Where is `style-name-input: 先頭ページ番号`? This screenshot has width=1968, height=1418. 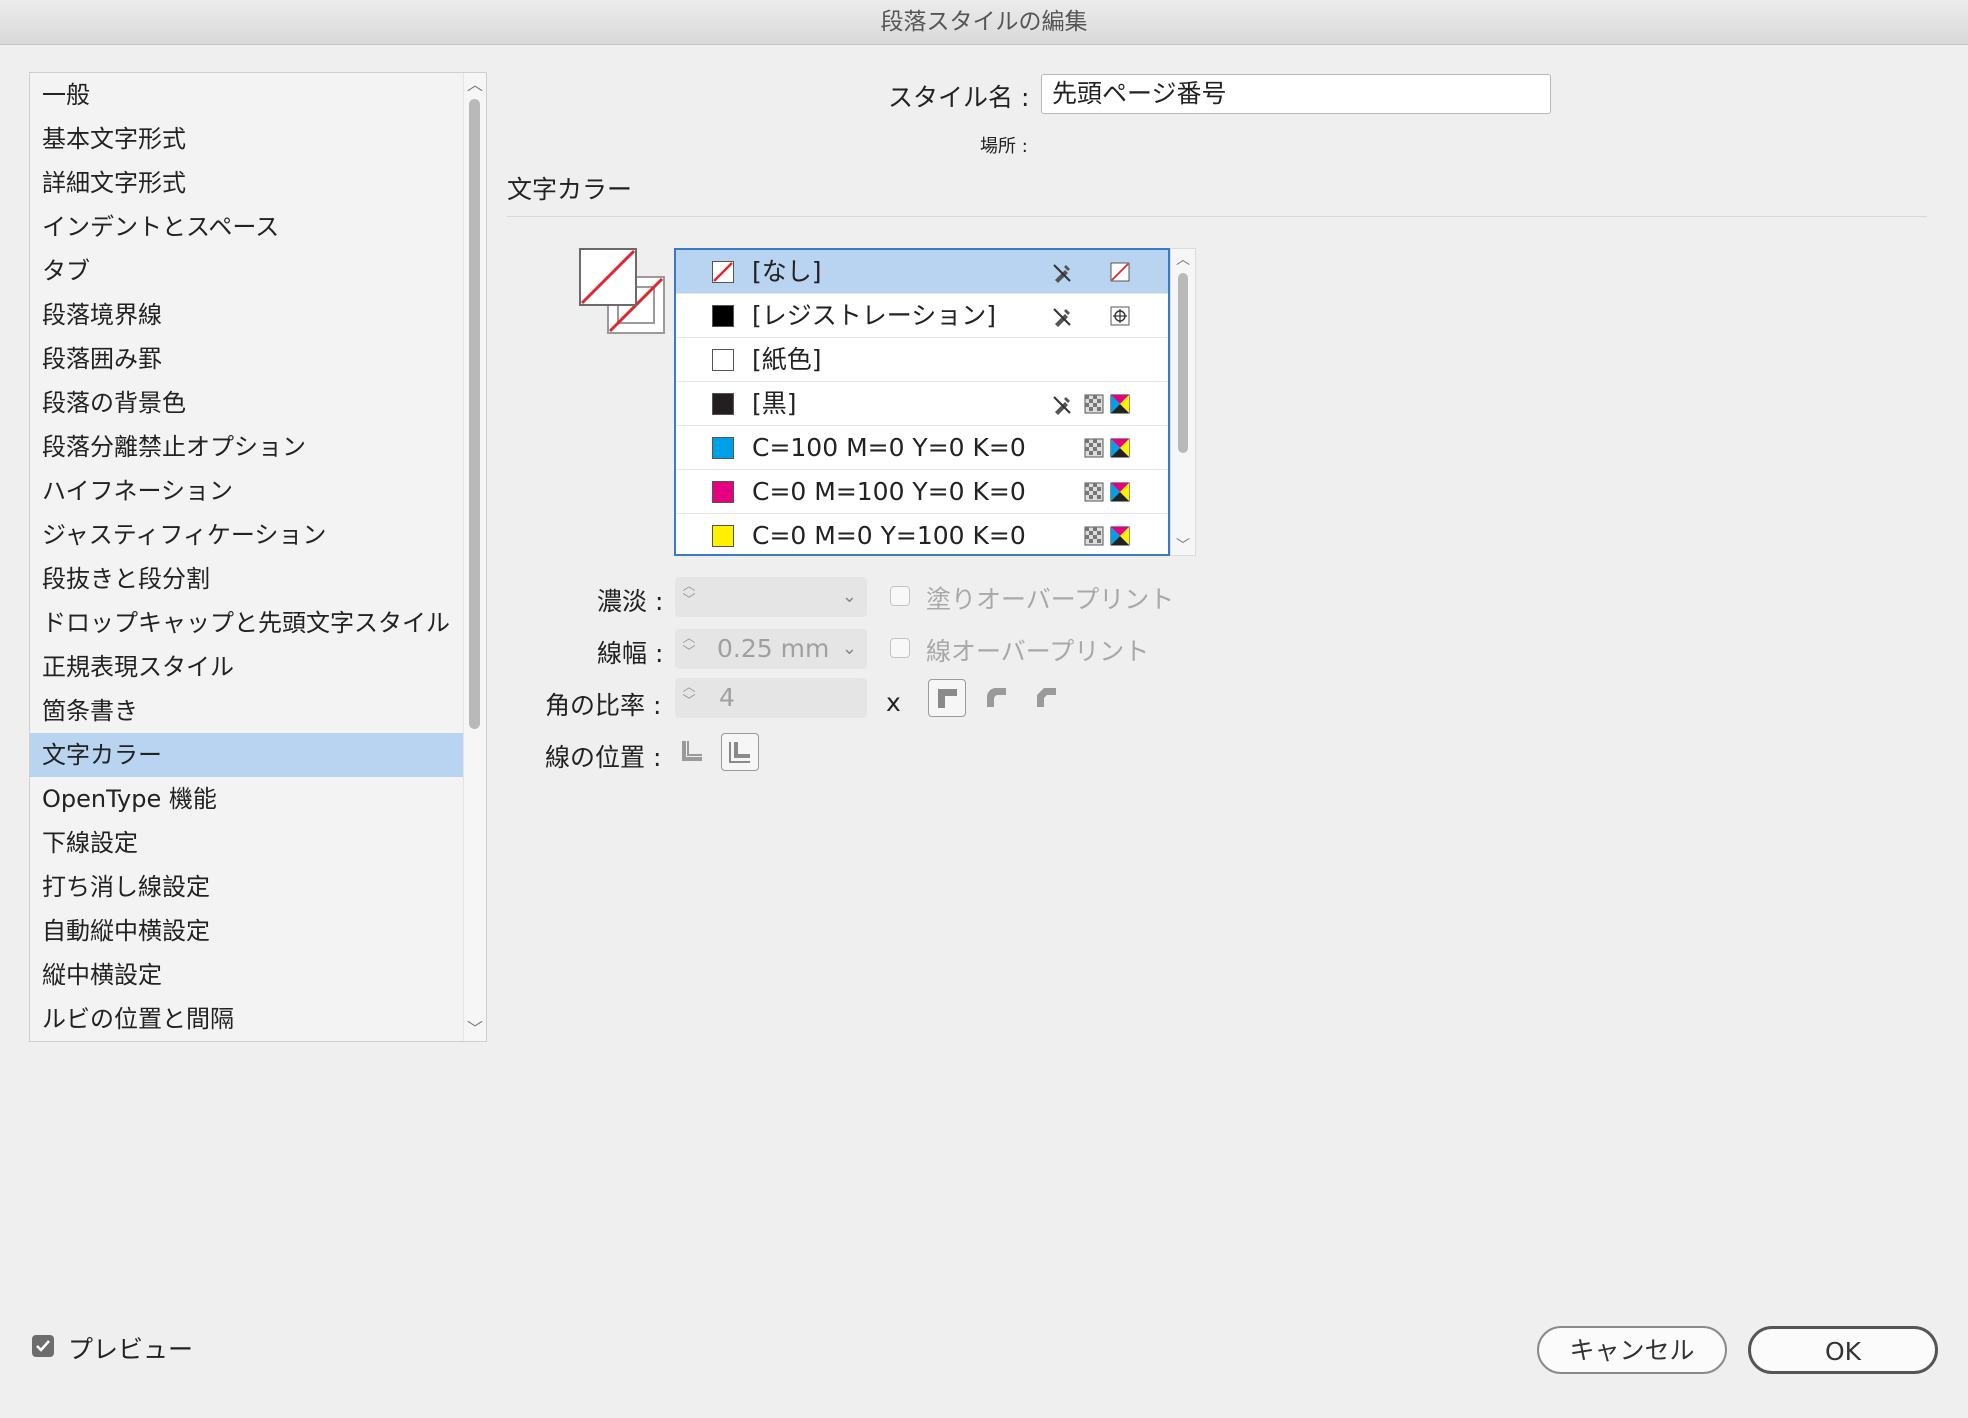
style-name-input: 先頭ページ番号 is located at coordinates (1296, 94).